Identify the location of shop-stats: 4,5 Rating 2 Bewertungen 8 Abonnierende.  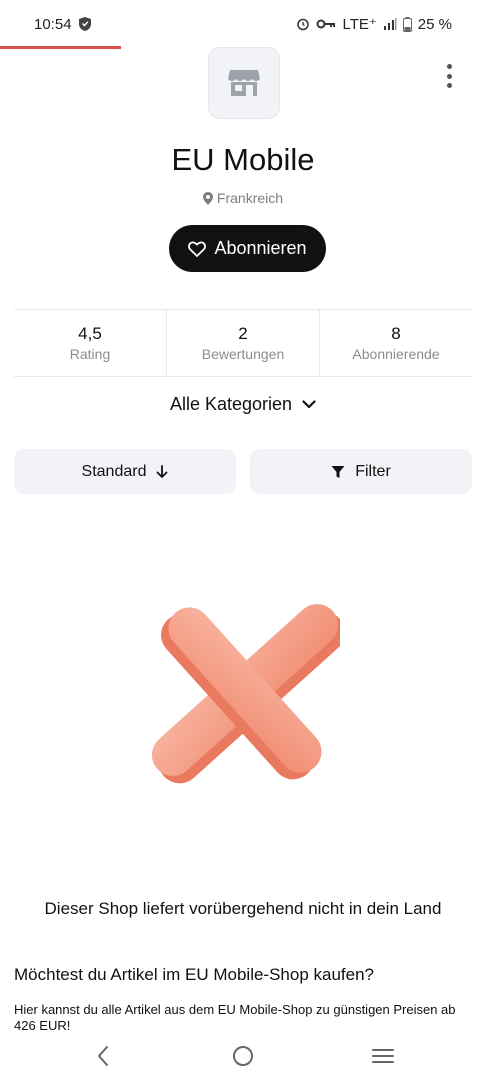
(243, 343).